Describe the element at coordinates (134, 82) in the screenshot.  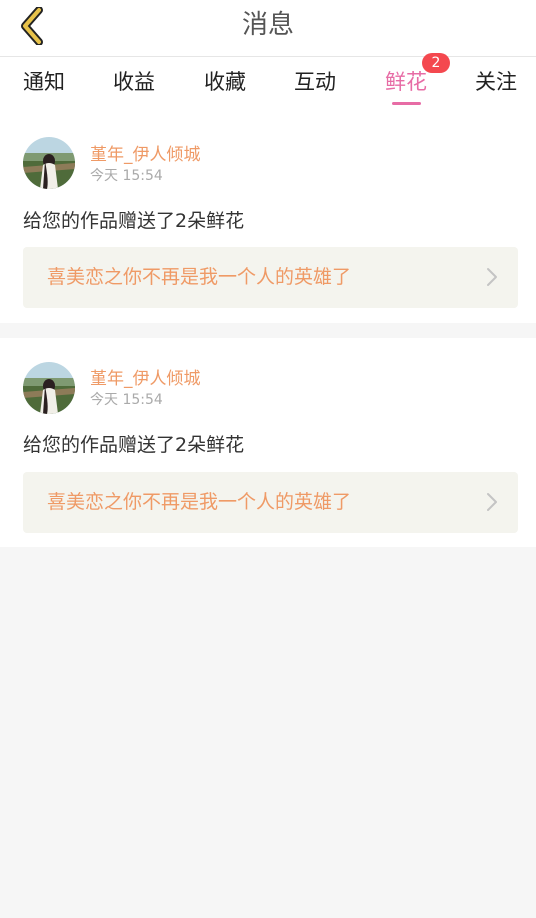
I see `tab-earnings: 收益` at that location.